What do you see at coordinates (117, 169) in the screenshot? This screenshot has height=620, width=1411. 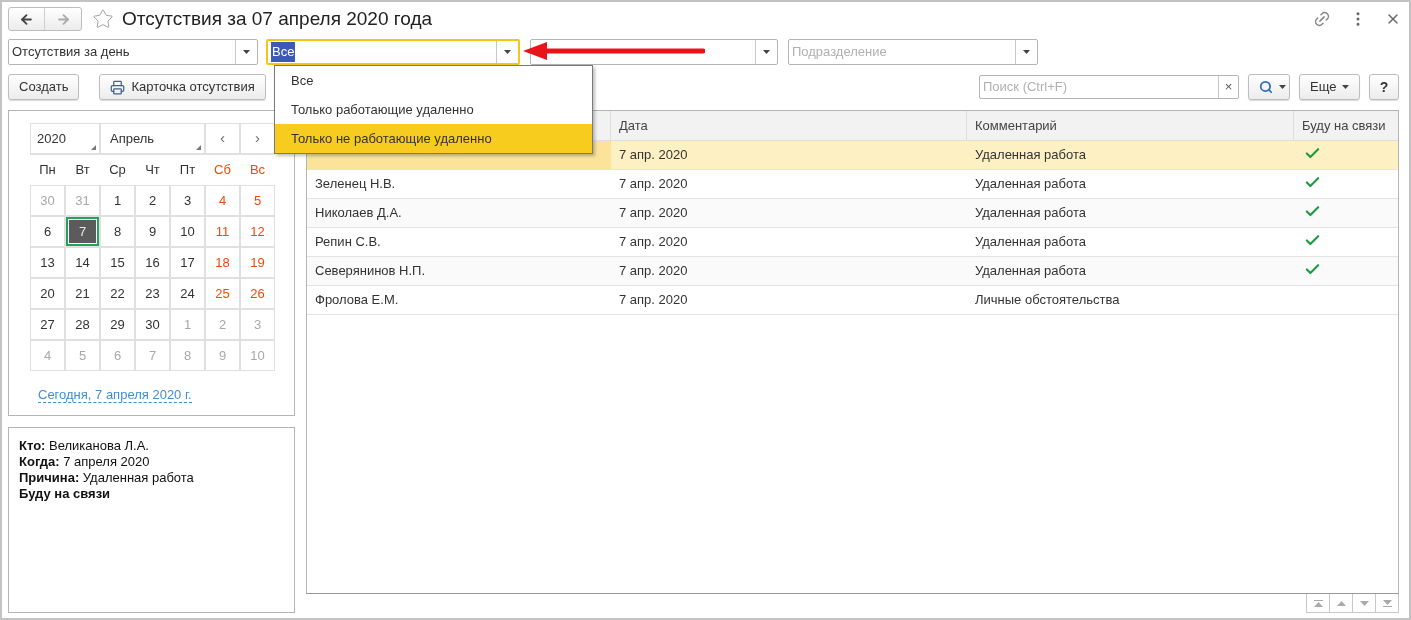 I see `weekday-label: Ср` at bounding box center [117, 169].